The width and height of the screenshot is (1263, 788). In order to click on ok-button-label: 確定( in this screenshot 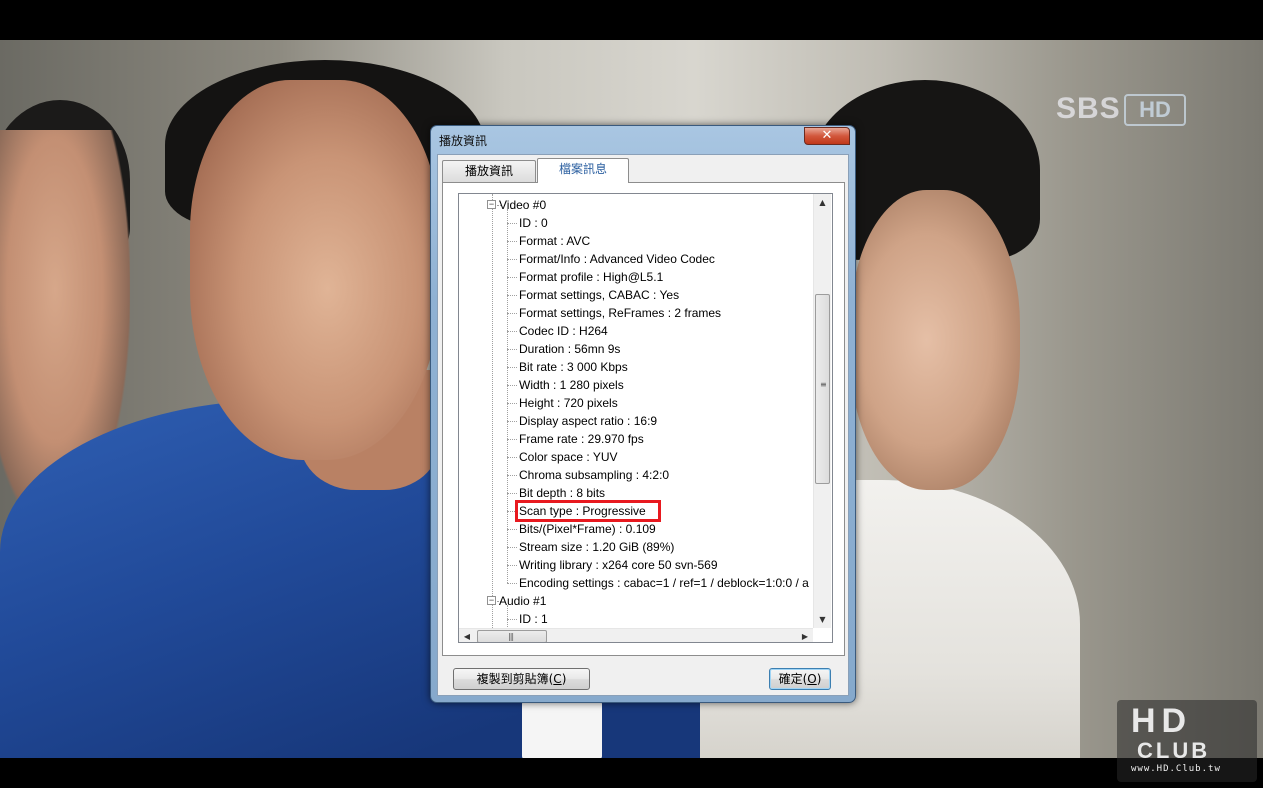, I will do `click(793, 679)`.